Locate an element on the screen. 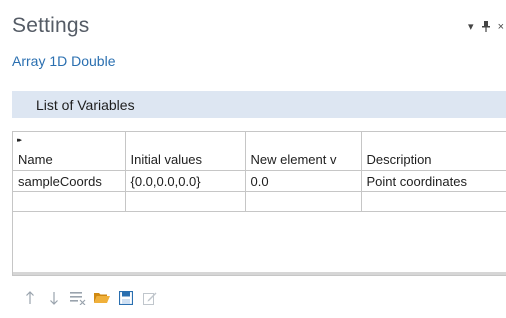  column-header-new-element-value: New element v is located at coordinates (303, 151).